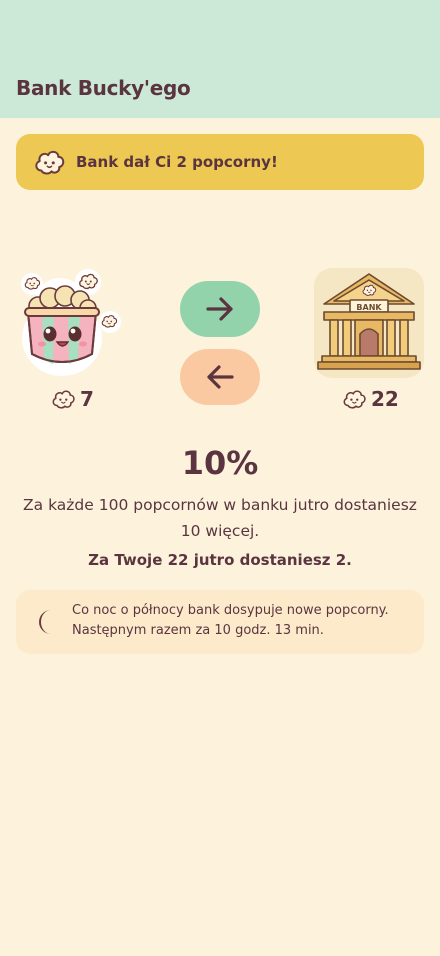 The width and height of the screenshot is (440, 956). I want to click on bank-balance: 22, so click(370, 399).